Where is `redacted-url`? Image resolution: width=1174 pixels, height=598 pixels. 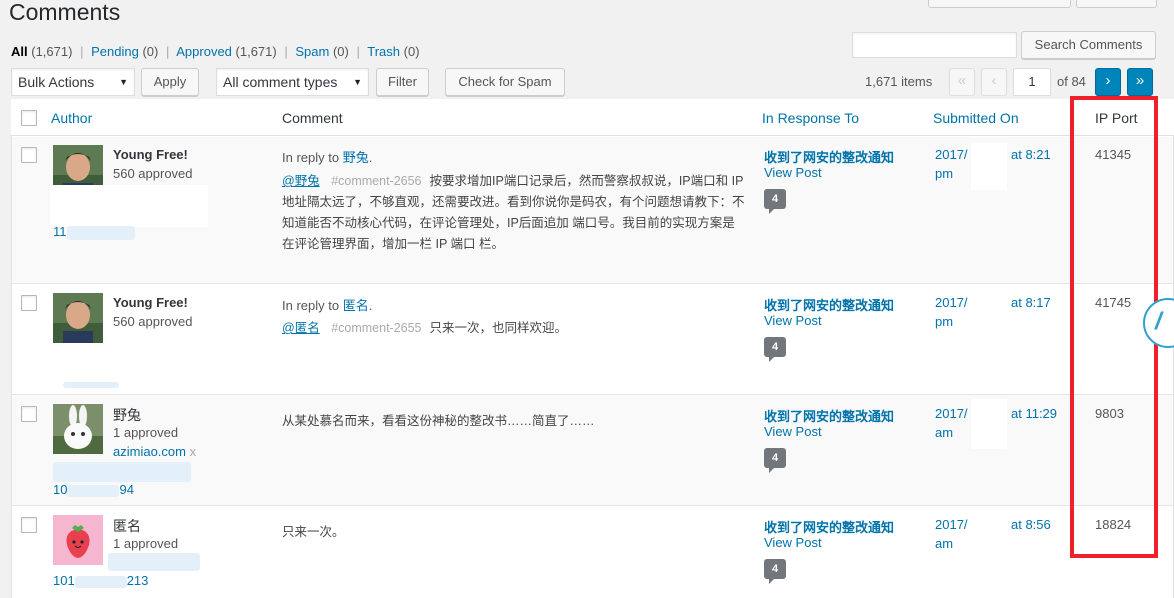
redacted-url is located at coordinates (154, 562).